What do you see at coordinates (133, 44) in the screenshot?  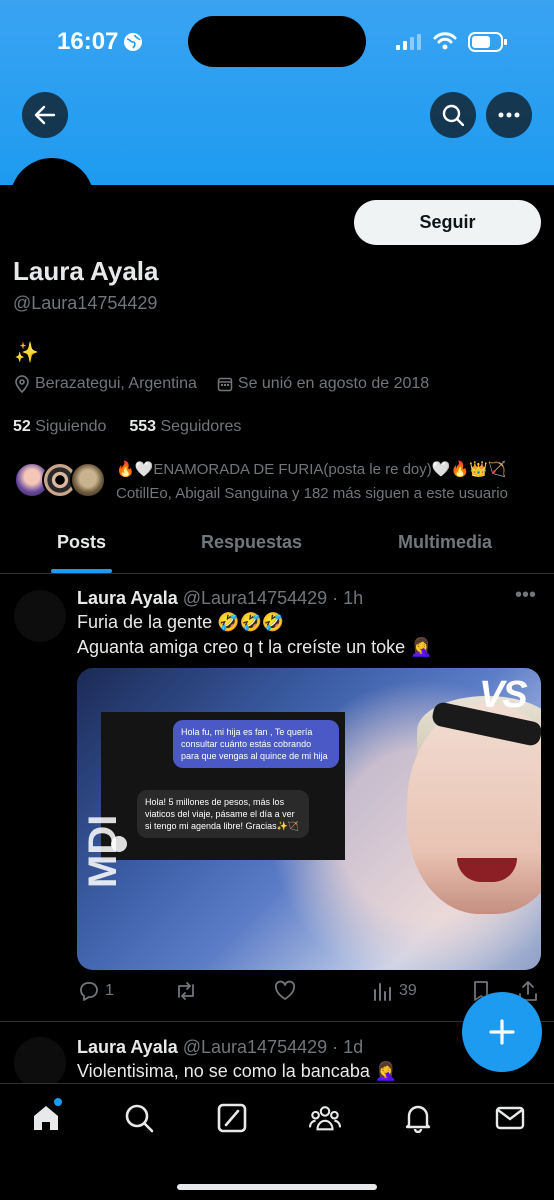 I see `globe-icon` at bounding box center [133, 44].